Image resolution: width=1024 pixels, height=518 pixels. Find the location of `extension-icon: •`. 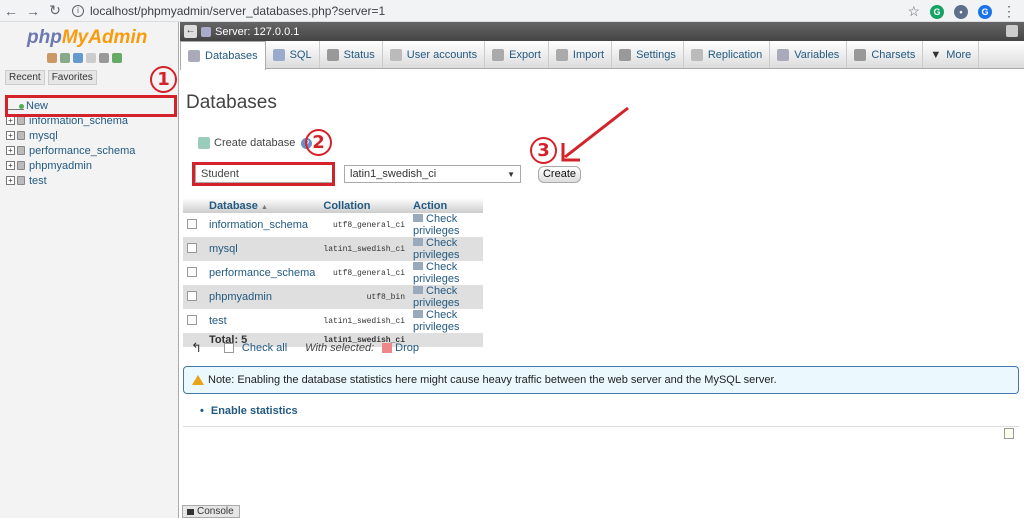

extension-icon: • is located at coordinates (961, 11).